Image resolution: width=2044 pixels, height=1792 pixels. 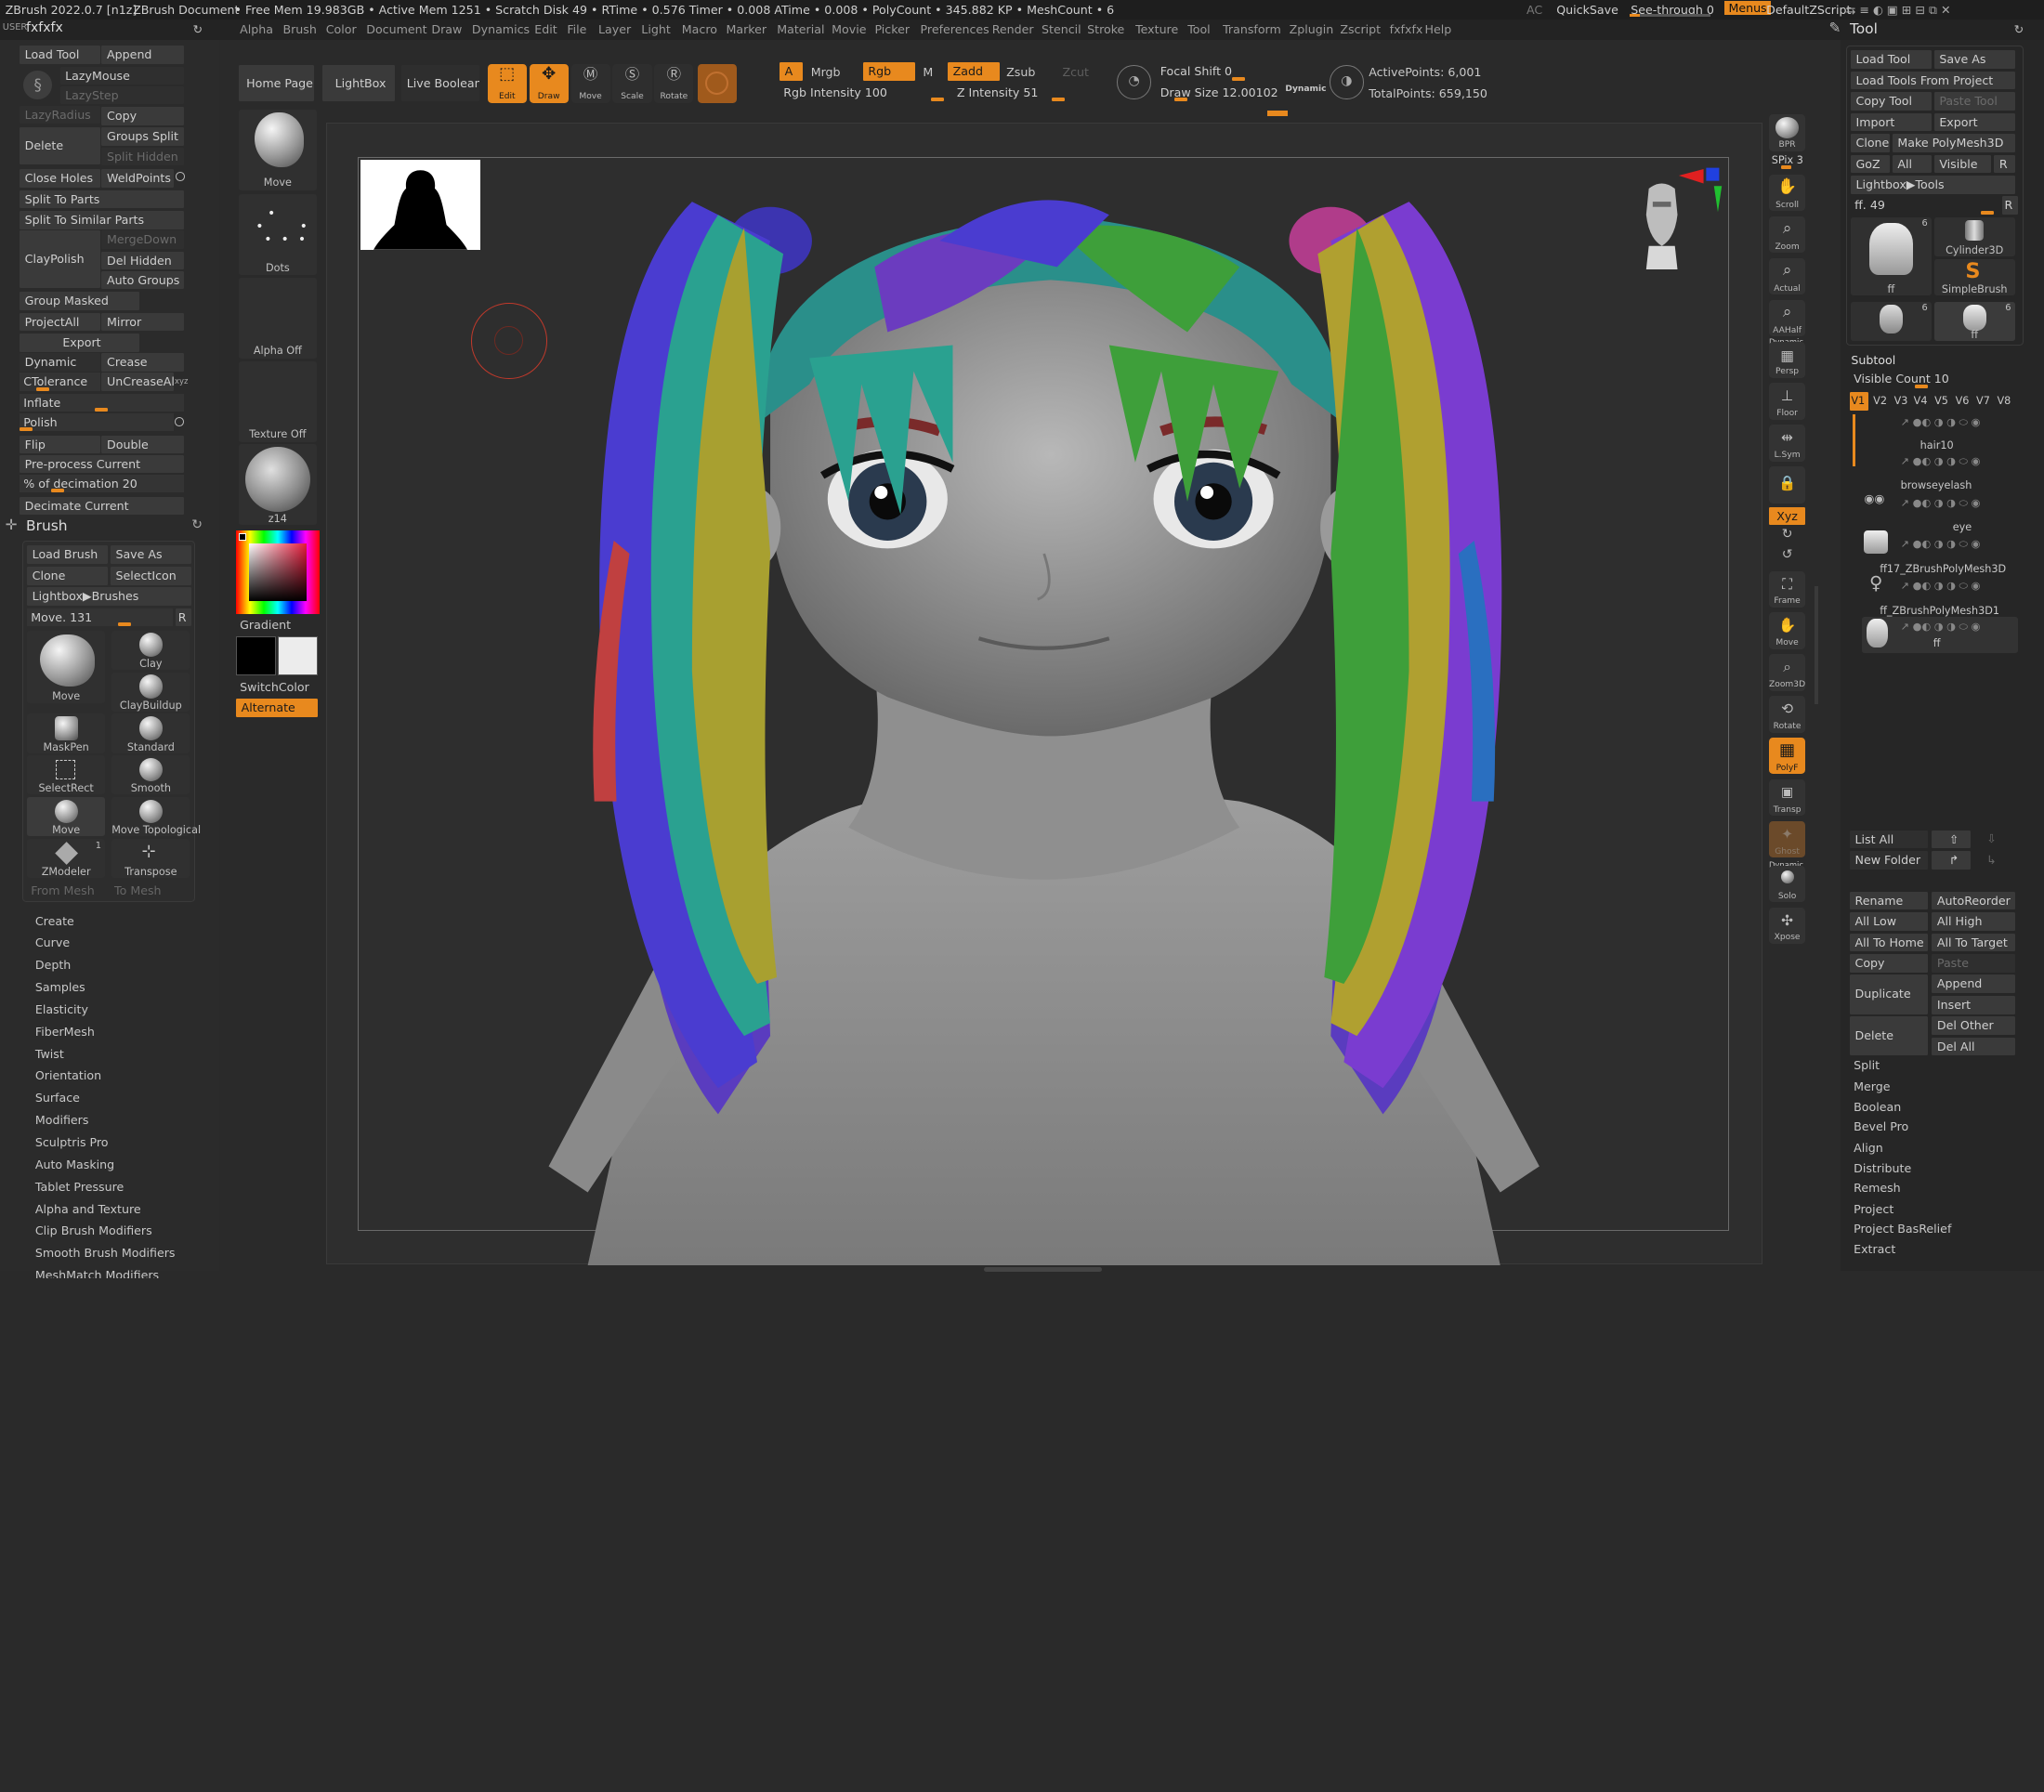 I want to click on claypolish-button: ClayPolish, so click(x=60, y=259).